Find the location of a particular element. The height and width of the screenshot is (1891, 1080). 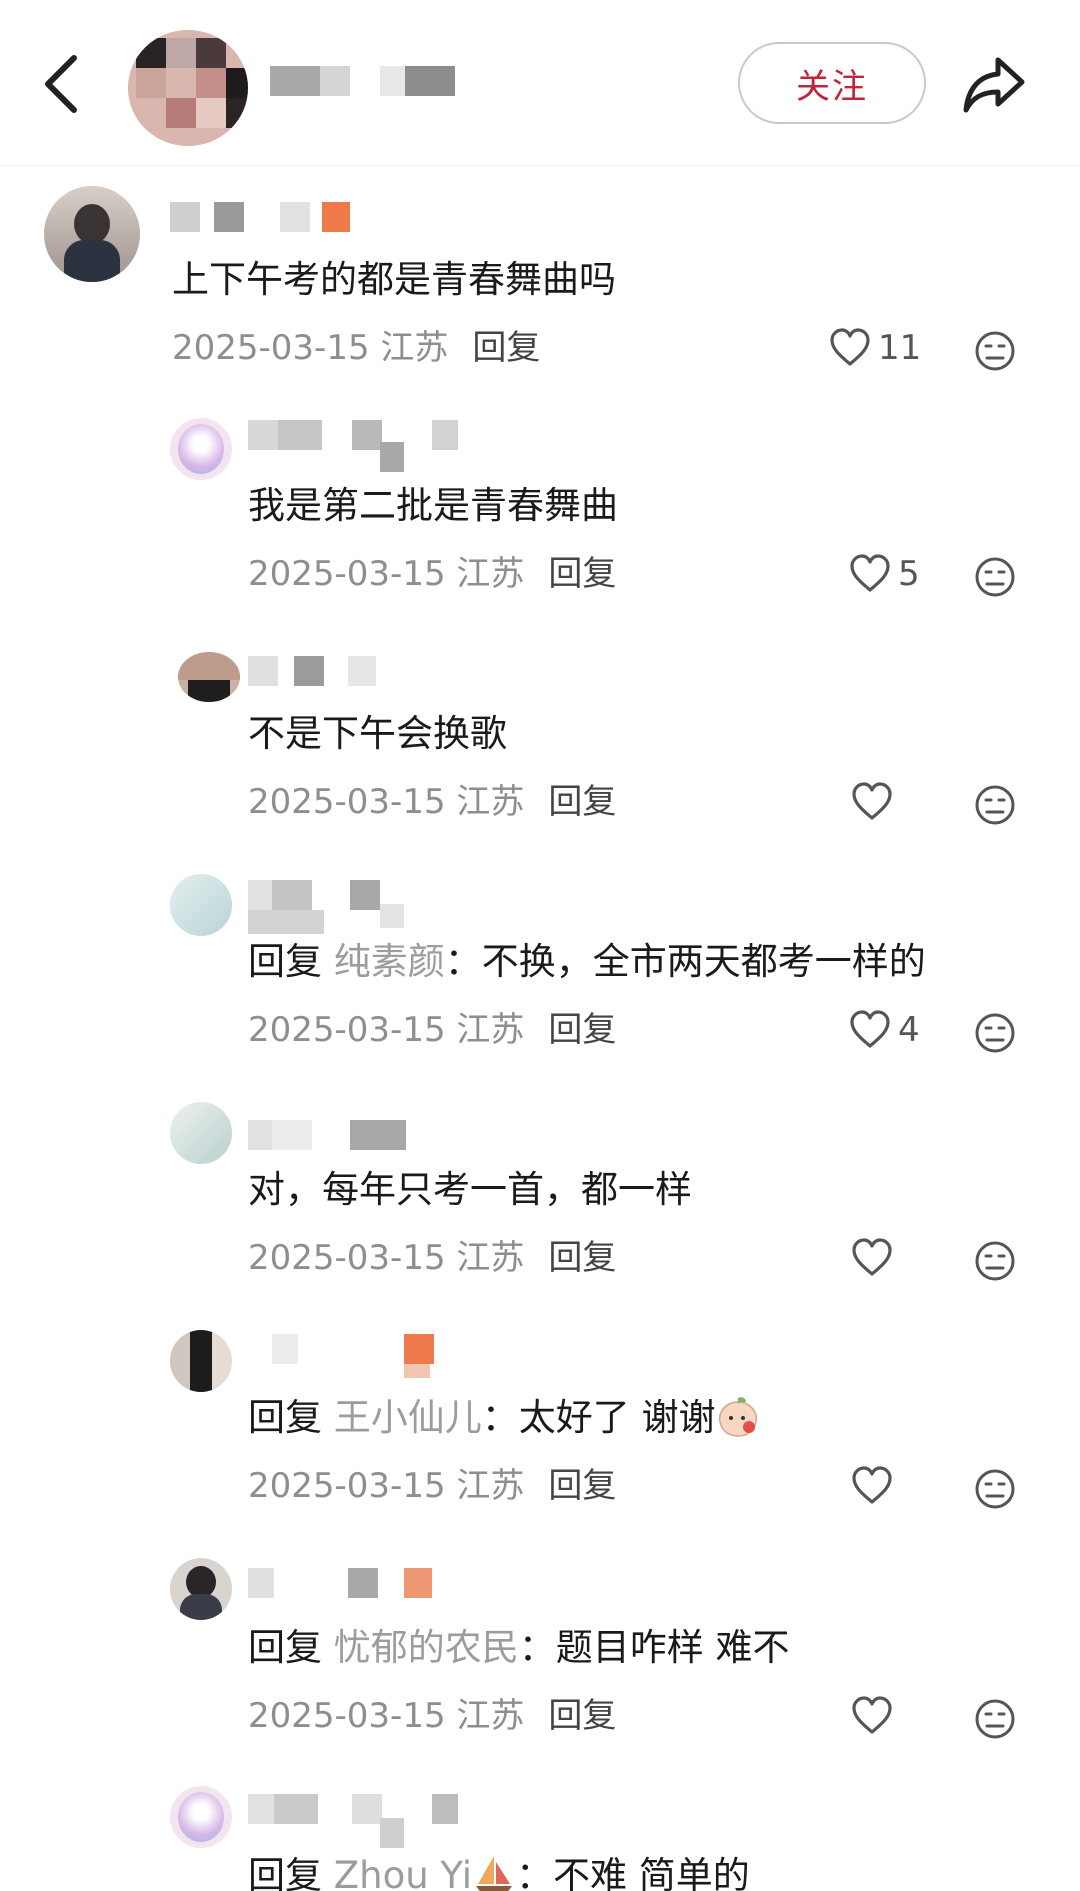

comment-text: 回复 Zhou Yi ：不难 简单的 is located at coordinates (499, 1871).